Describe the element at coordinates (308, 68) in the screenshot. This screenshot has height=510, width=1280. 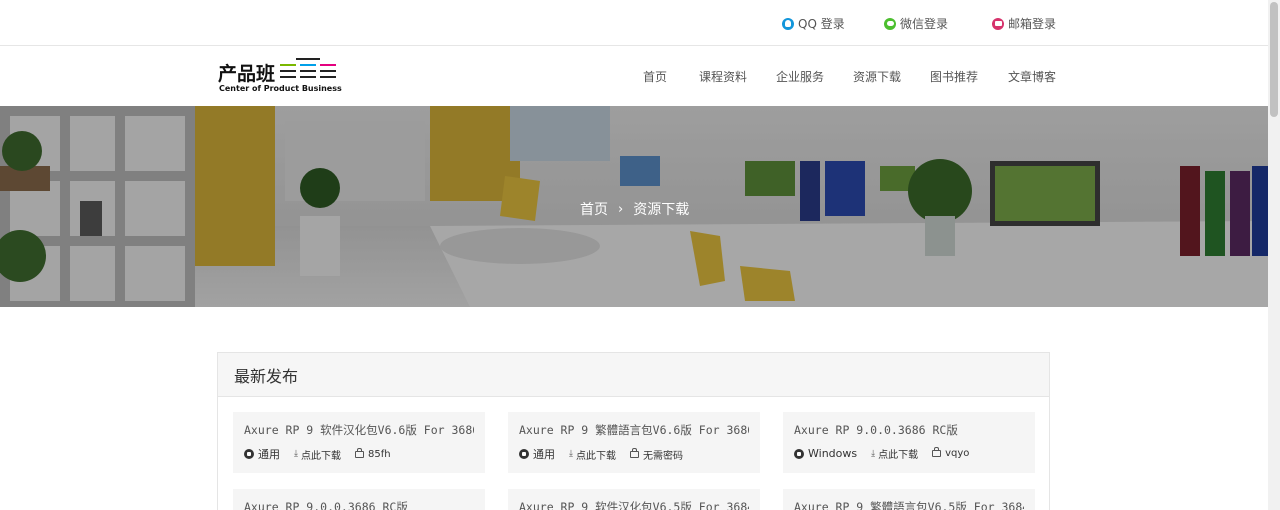
I see `logo-bars-icon` at that location.